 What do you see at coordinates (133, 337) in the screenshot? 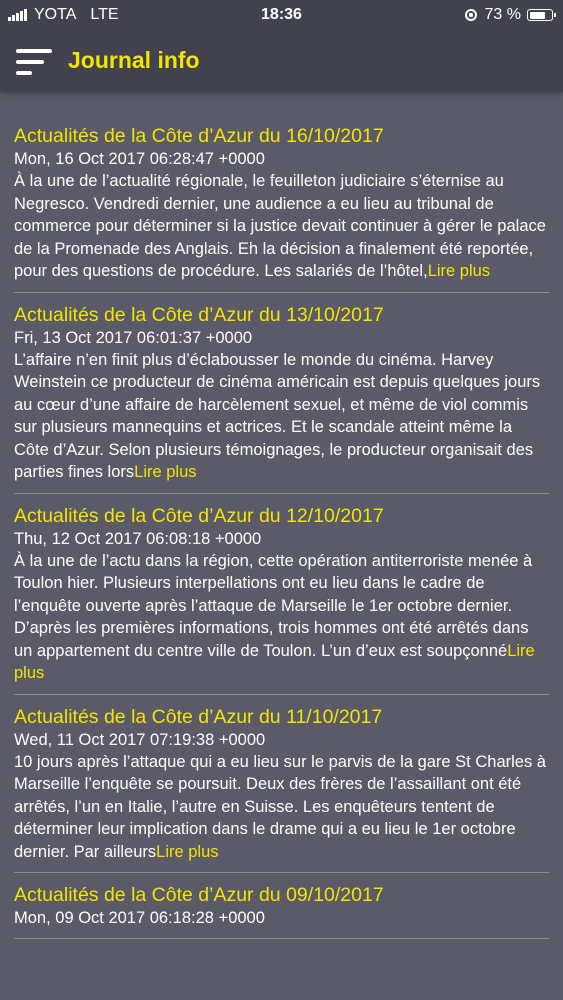
I see `article-date: Fri, 13 Oct 2017 06:01:37 +0000` at bounding box center [133, 337].